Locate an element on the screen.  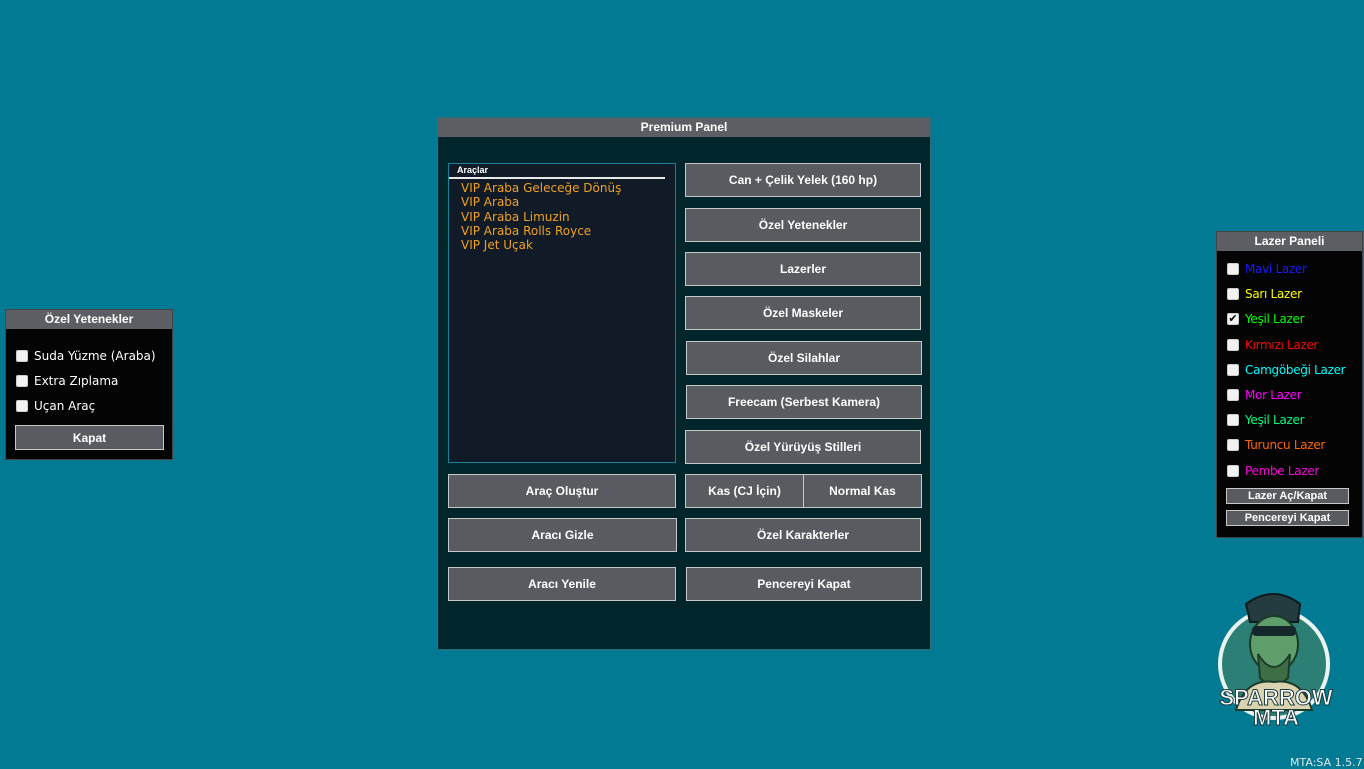
gridlist-column-header: Araçlar is located at coordinates (557, 171).